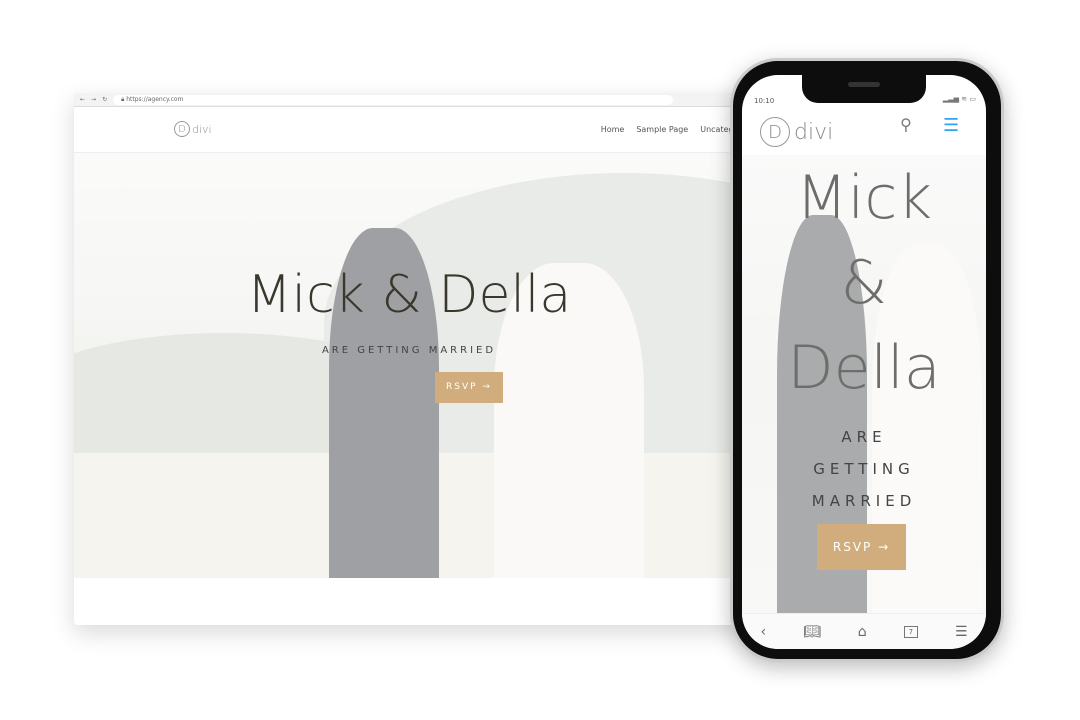 This screenshot has width=1080, height=720. What do you see at coordinates (104, 99) in the screenshot?
I see `reload-icon: ↻` at bounding box center [104, 99].